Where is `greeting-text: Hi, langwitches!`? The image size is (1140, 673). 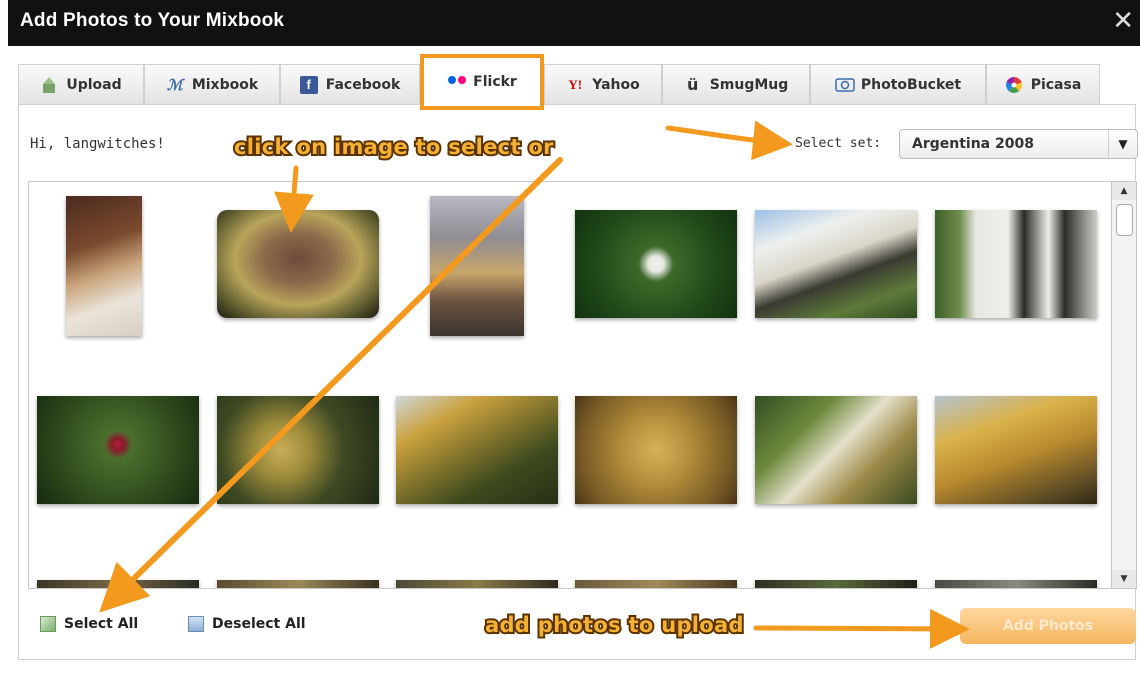 greeting-text: Hi, langwitches! is located at coordinates (97, 144).